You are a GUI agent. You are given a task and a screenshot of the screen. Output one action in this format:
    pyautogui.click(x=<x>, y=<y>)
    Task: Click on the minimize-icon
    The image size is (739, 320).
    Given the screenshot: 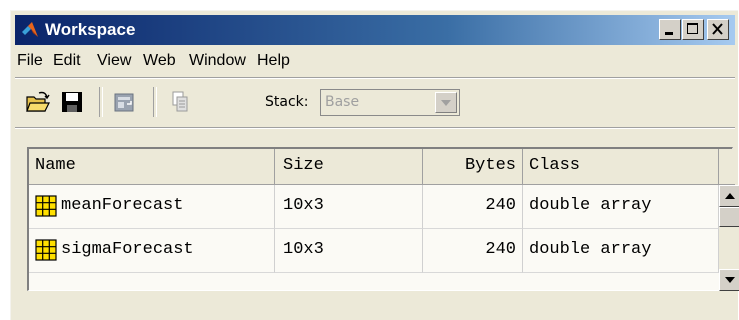 What is the action you would take?
    pyautogui.click(x=669, y=33)
    